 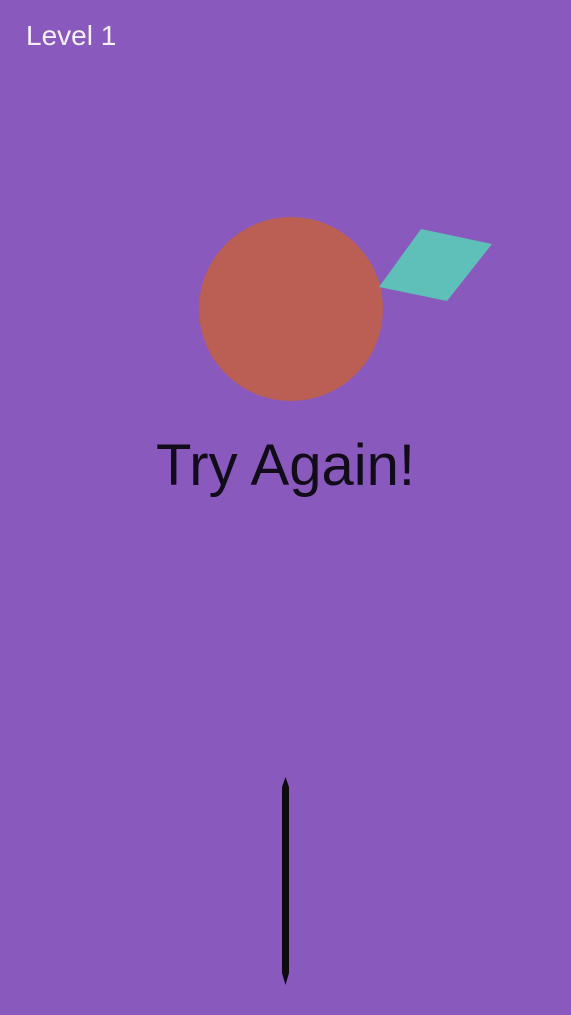 I want to click on flying-slab, so click(x=435, y=265).